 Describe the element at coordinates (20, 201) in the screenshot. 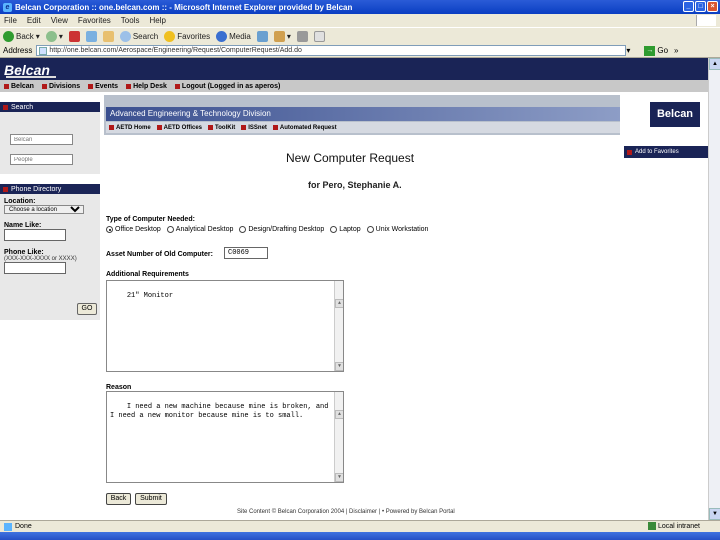

I see `location-label: Location:` at that location.